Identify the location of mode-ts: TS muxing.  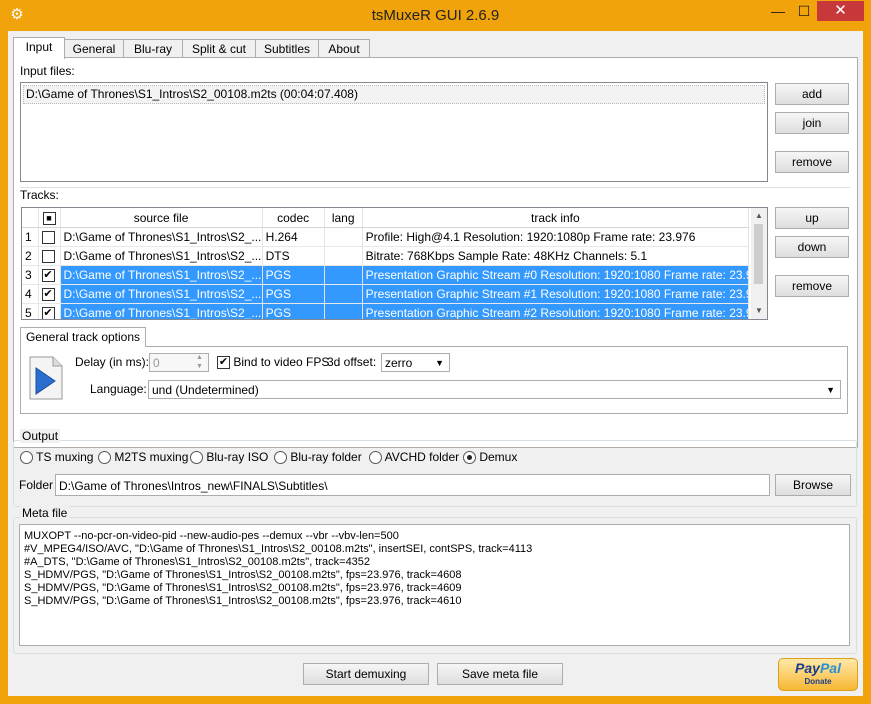
(56, 457).